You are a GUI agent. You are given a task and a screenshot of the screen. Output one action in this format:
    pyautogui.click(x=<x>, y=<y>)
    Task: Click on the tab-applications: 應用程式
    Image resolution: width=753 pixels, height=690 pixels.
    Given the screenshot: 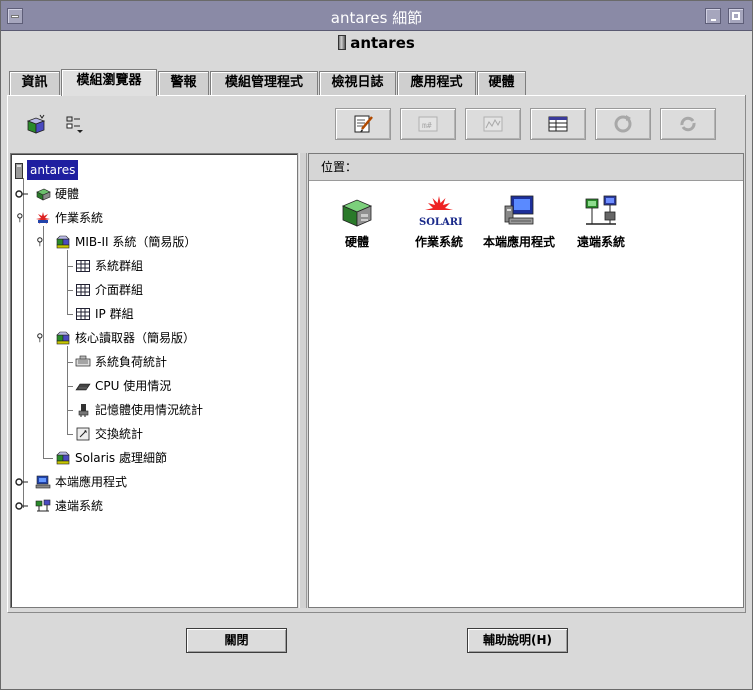 What is the action you would take?
    pyautogui.click(x=436, y=83)
    